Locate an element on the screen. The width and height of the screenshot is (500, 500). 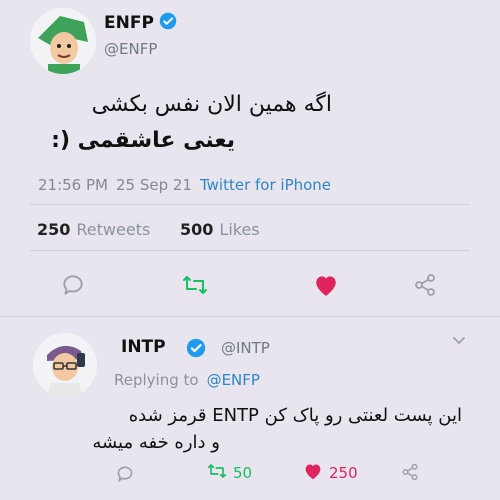
reply-author-name: INTP is located at coordinates (143, 347).